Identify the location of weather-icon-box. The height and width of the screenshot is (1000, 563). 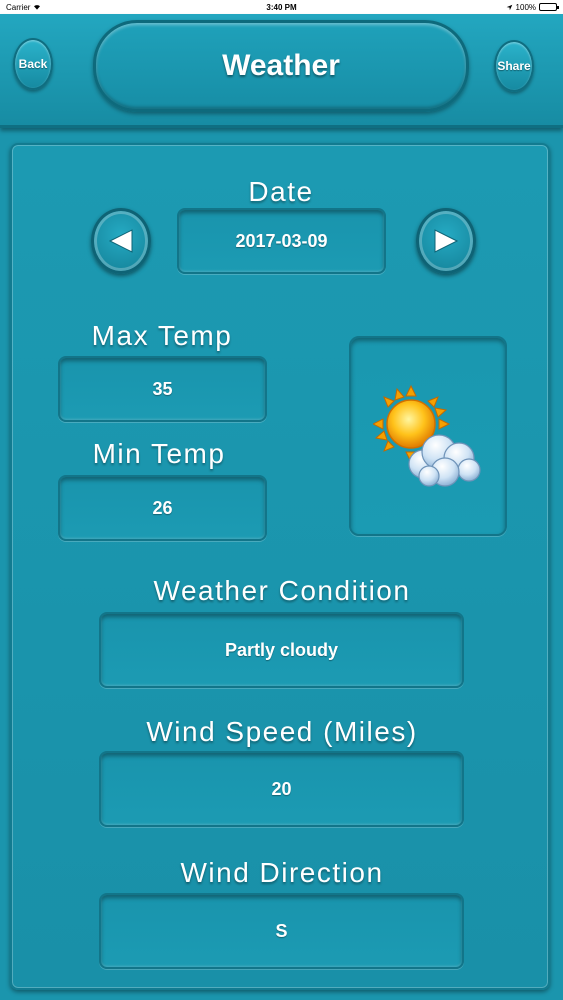
(428, 436).